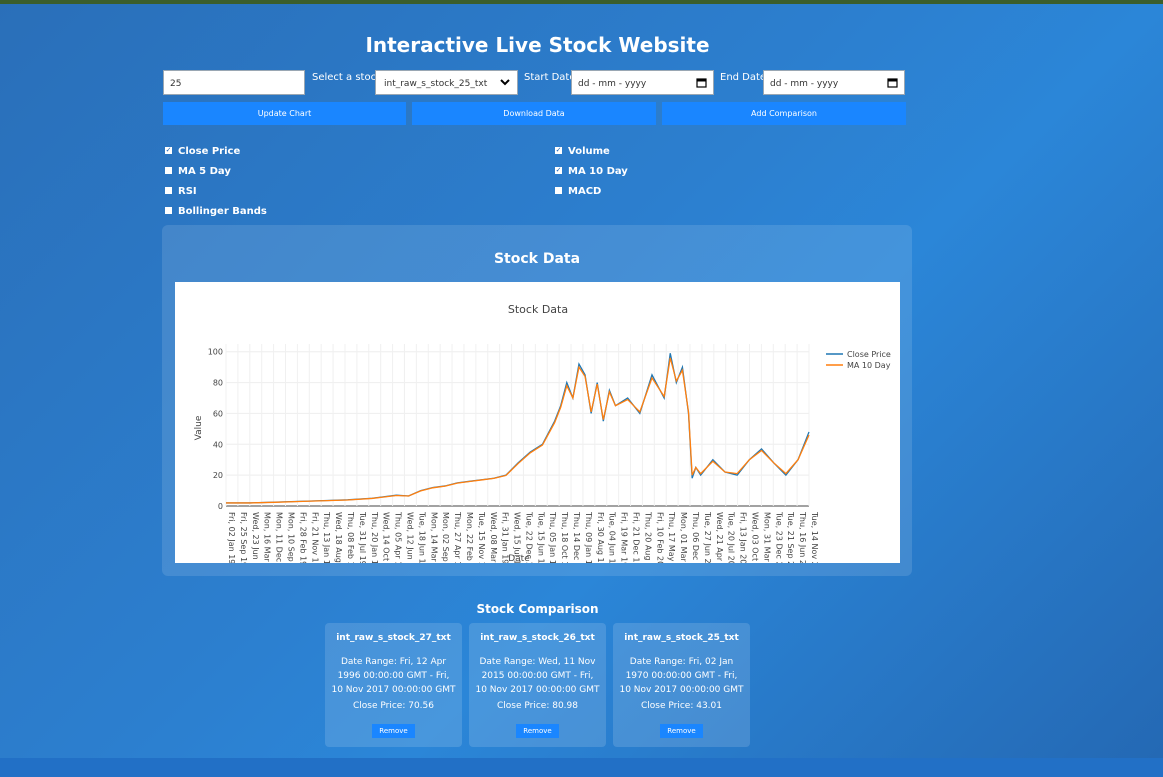 The height and width of the screenshot is (777, 1163). I want to click on stock-select-value: int_raw_s_stock_25_txt, so click(436, 84).